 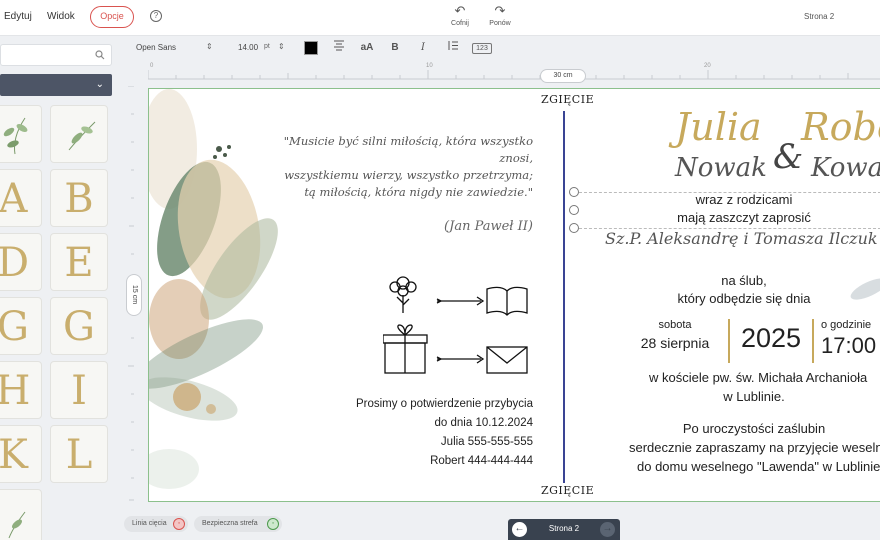 I want to click on text-toolbar: Open Sans ⇕ 14.00 pt ⇕ aA B I 123, so click(x=499, y=48).